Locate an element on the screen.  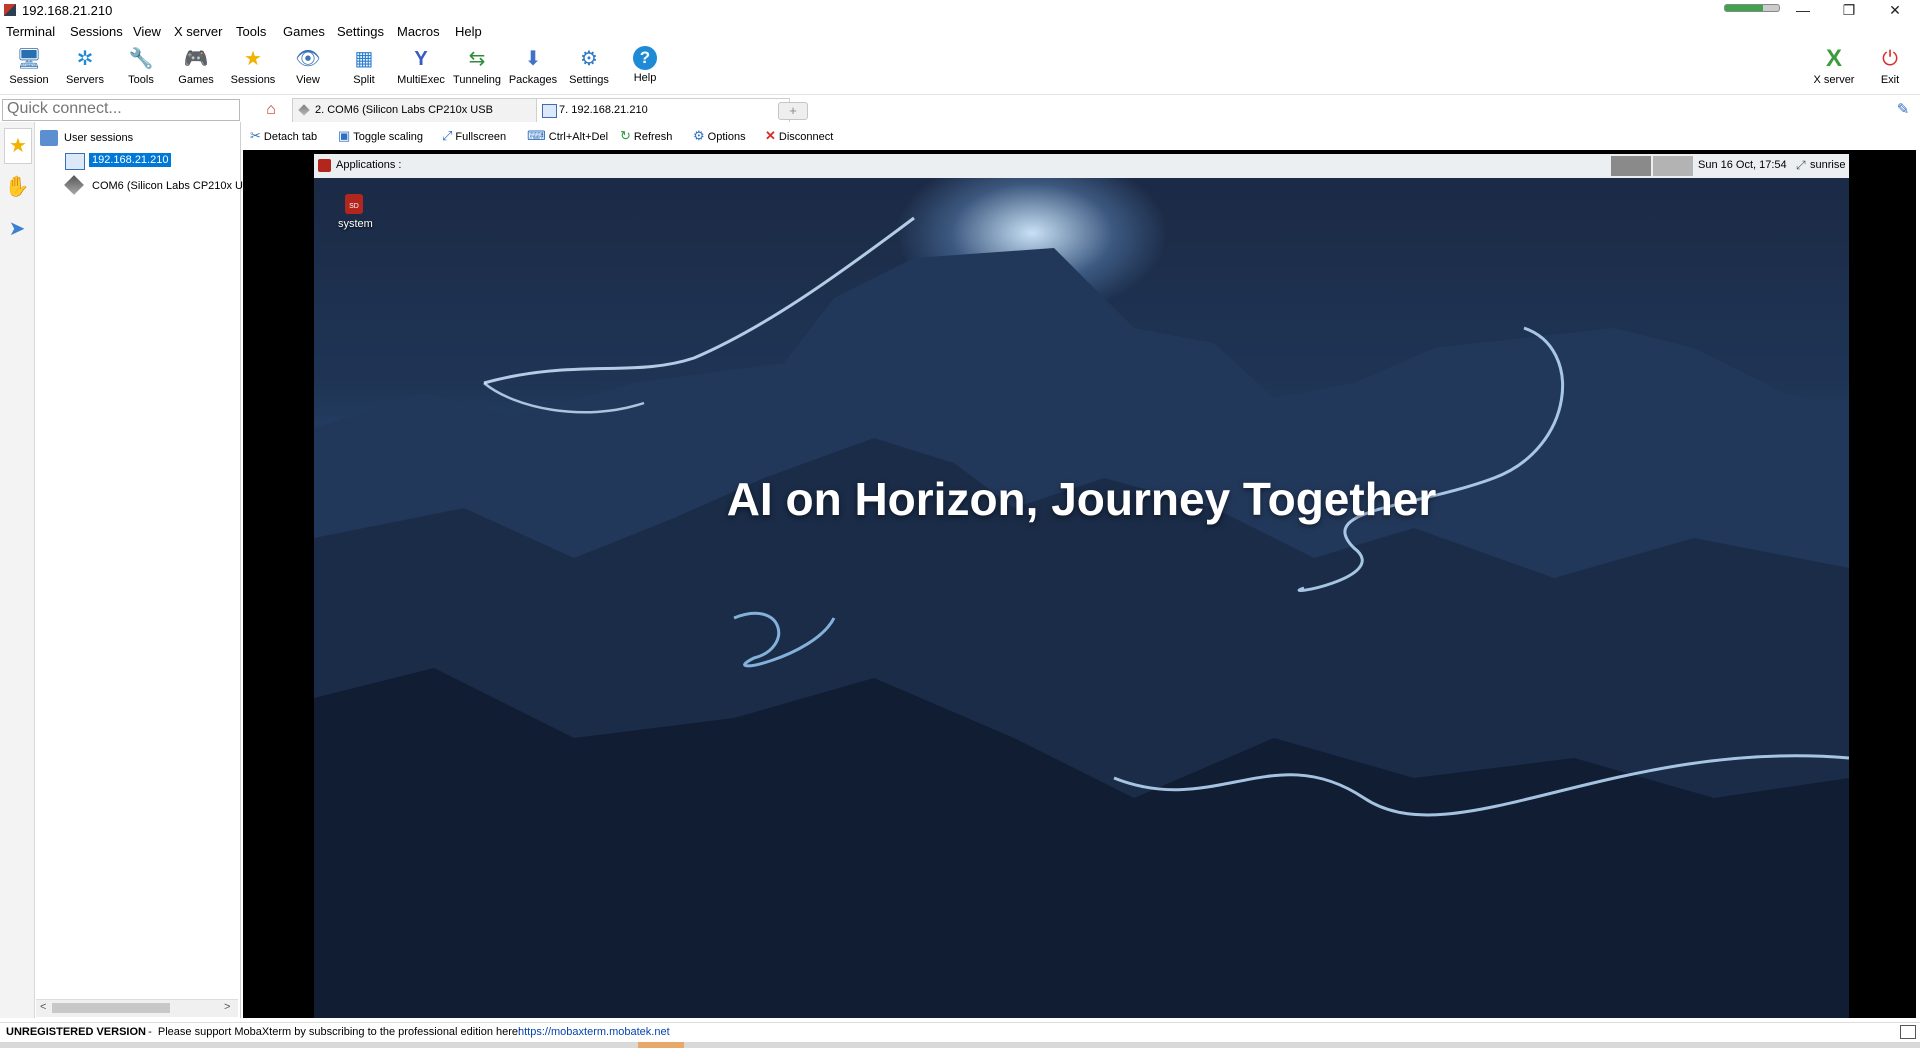
bottom-progress-marker is located at coordinates (661, 1045).